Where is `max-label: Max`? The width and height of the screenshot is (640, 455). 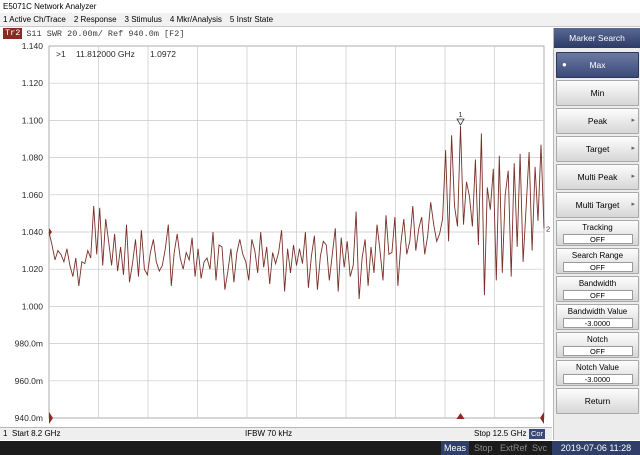 max-label: Max is located at coordinates (597, 65).